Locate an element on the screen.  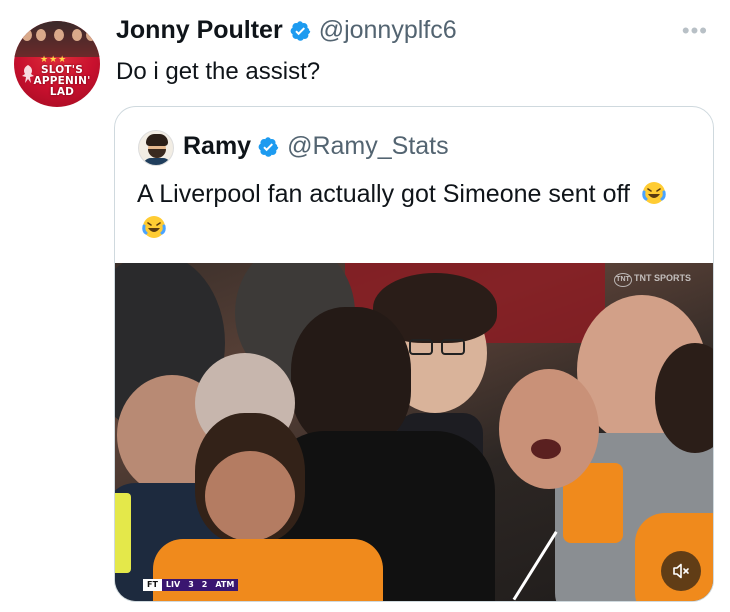
broadcaster-logo: TNT TNT SPORTS is located at coordinates (652, 280).